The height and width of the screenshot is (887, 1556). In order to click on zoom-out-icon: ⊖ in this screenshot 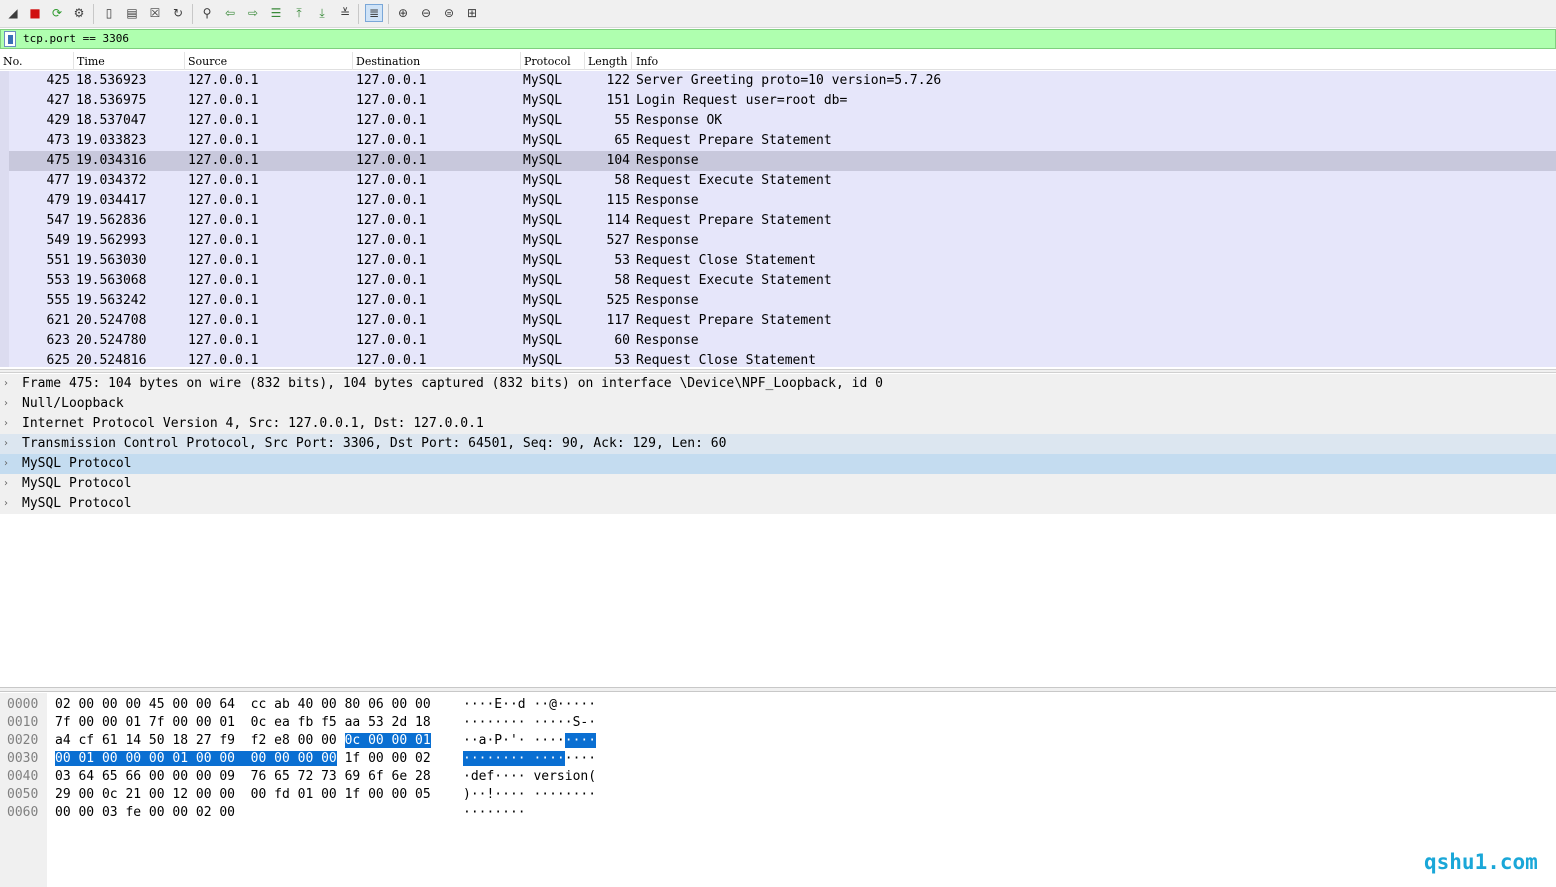, I will do `click(426, 13)`.